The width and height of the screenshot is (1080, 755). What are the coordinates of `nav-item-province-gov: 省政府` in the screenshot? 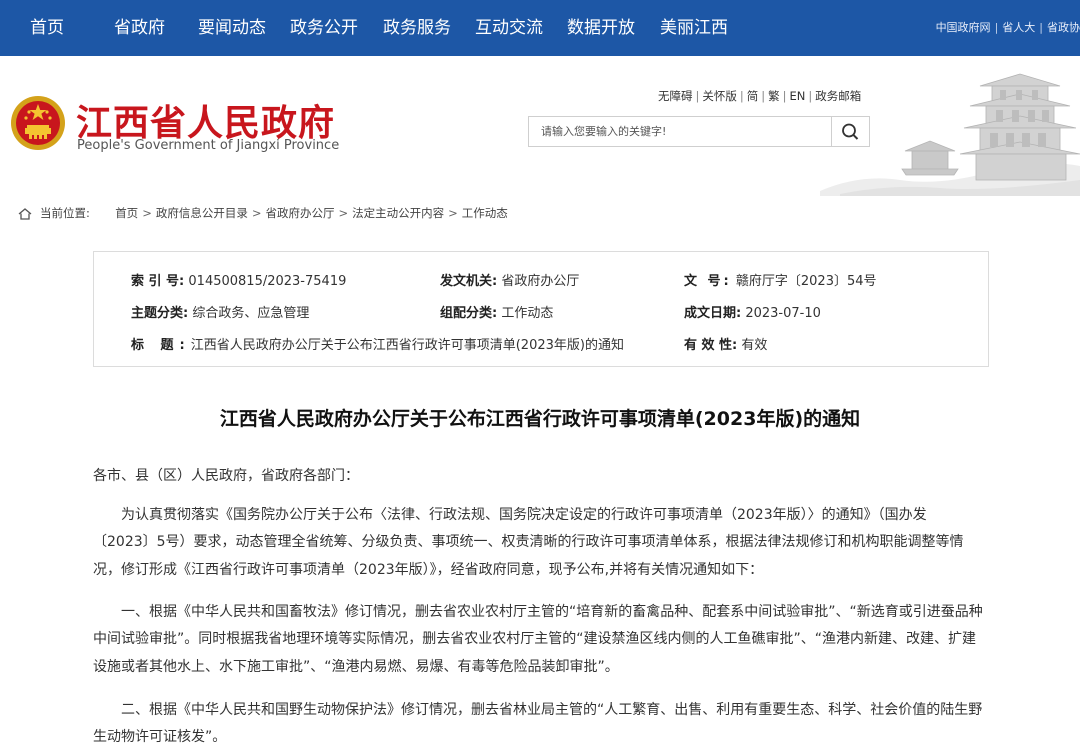 It's located at (139, 28).